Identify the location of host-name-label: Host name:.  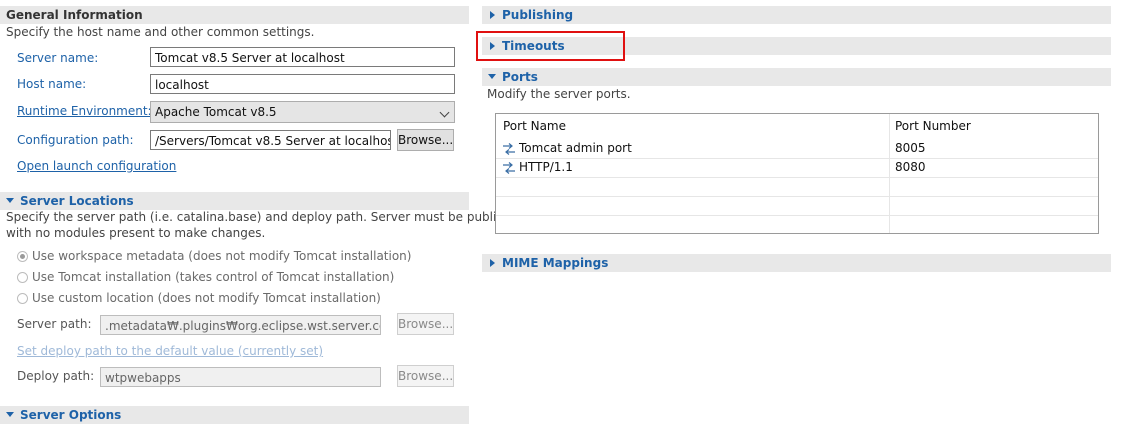
(52, 84).